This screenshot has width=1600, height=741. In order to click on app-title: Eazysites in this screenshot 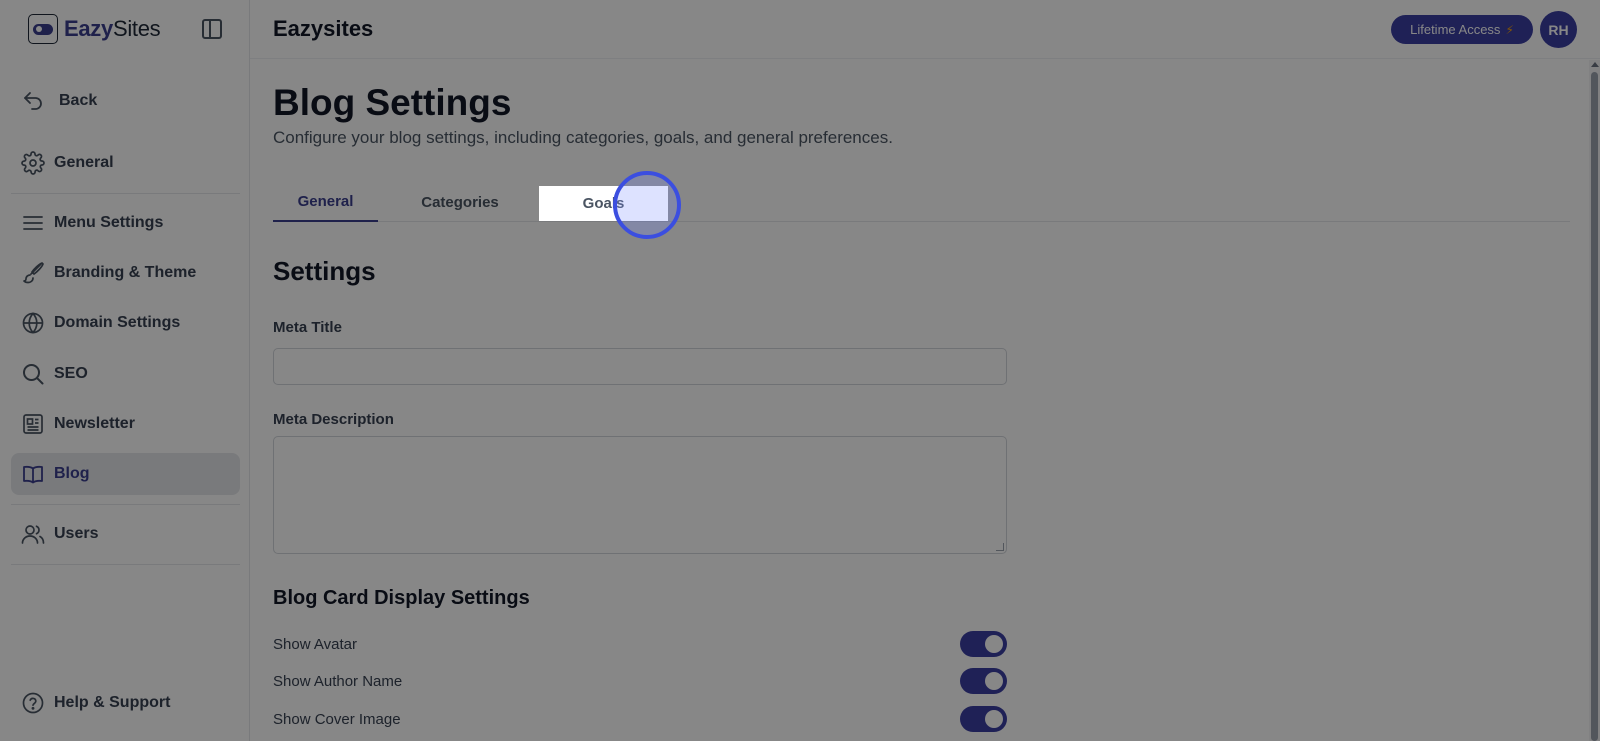, I will do `click(323, 28)`.